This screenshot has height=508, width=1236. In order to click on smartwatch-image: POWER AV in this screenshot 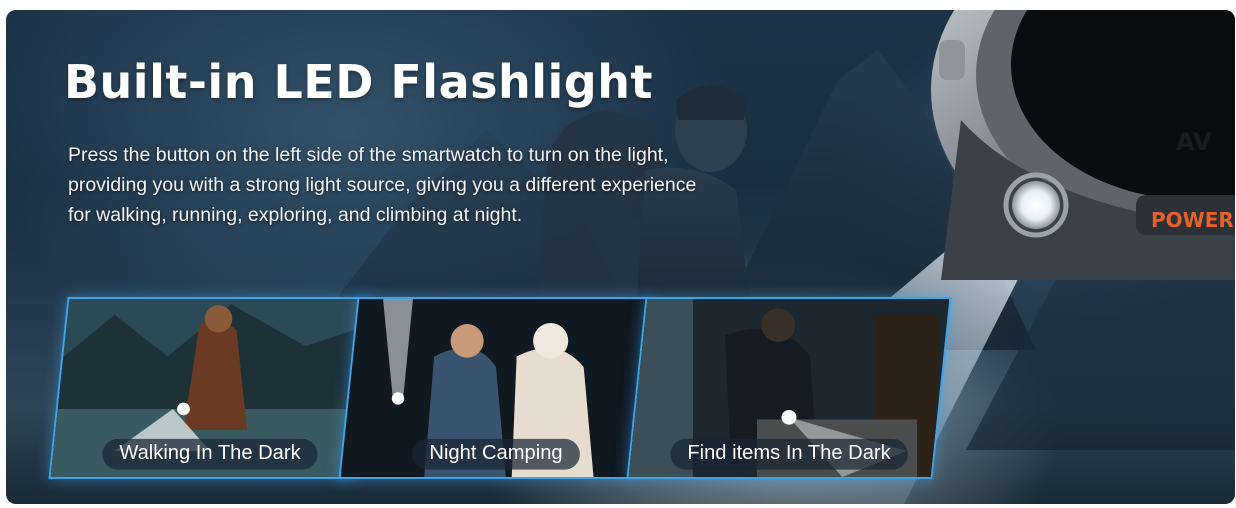, I will do `click(1083, 145)`.